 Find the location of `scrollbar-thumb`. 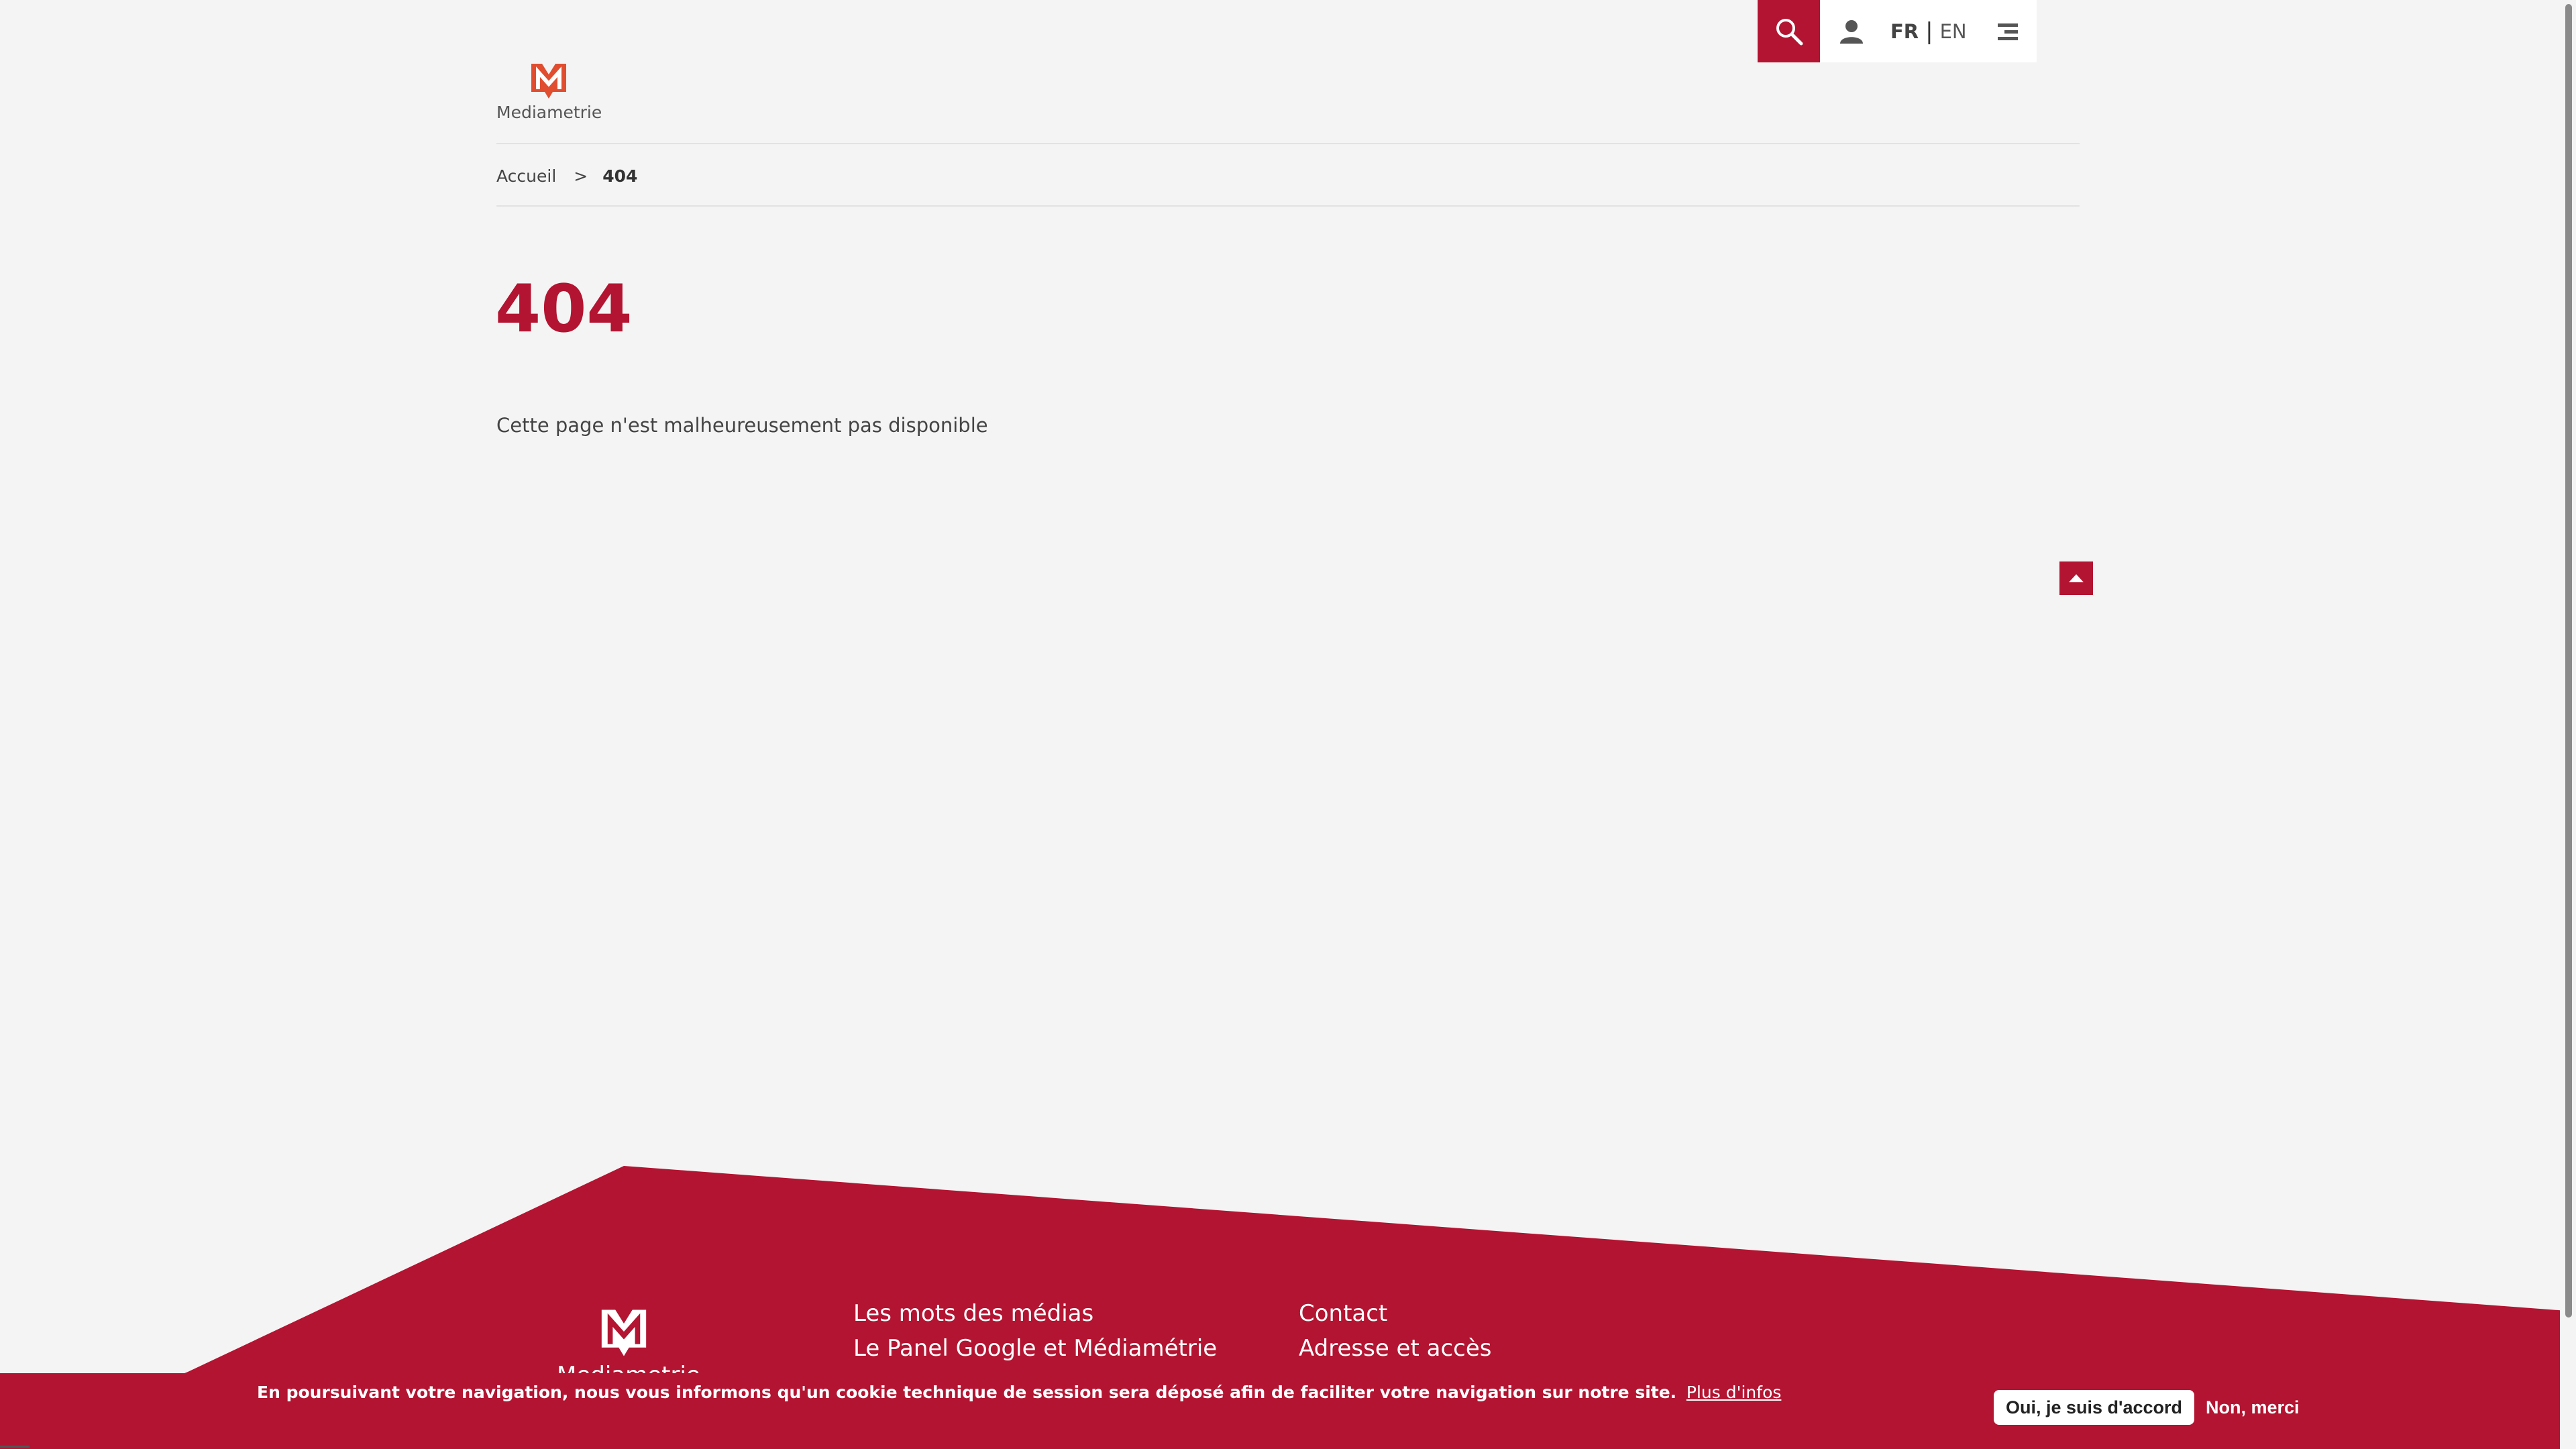

scrollbar-thumb is located at coordinates (2568, 661).